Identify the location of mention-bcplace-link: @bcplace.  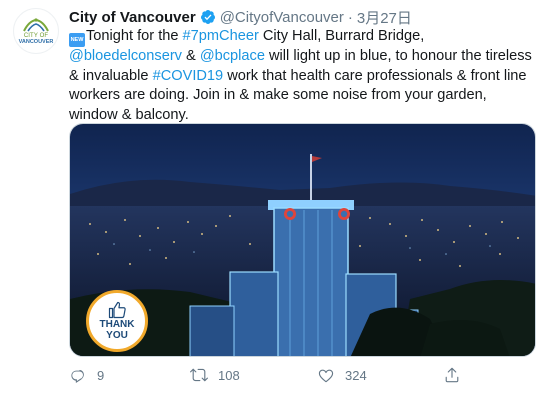
(232, 56).